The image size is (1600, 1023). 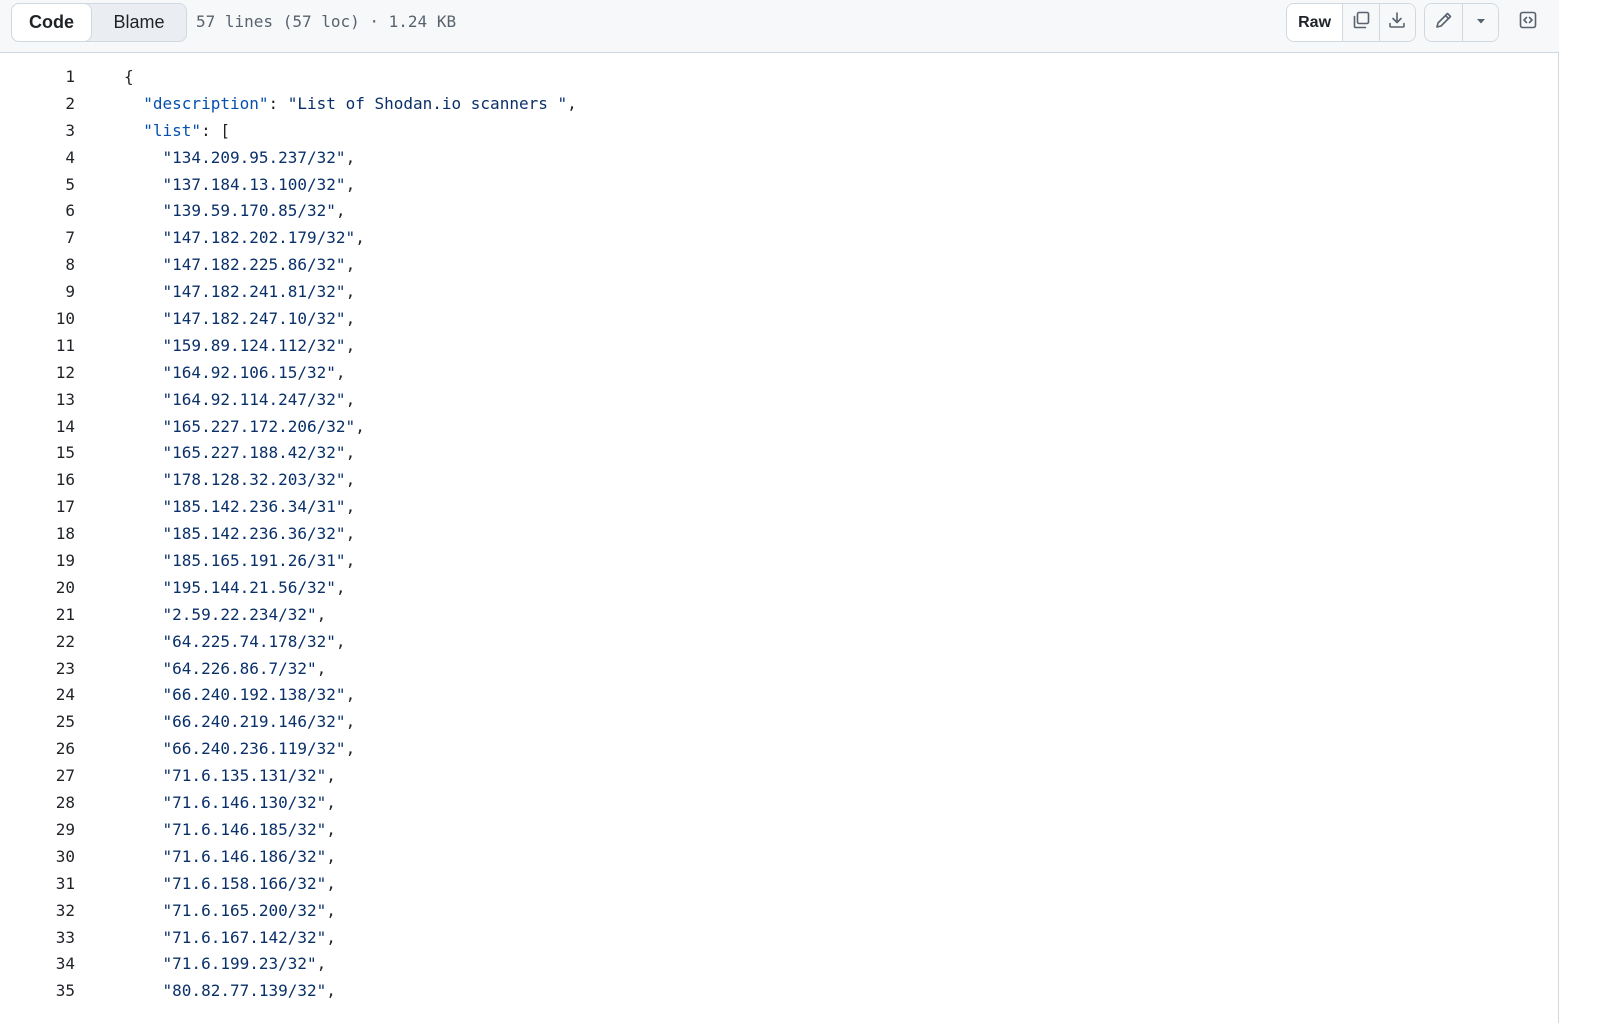 I want to click on line-content: "147.182.247.10/32",, so click(x=240, y=318).